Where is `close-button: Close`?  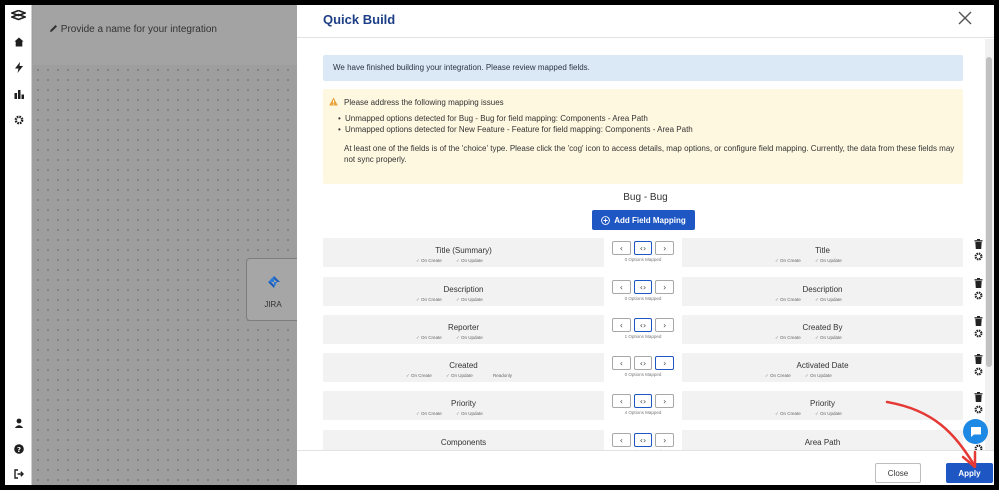
close-button: Close is located at coordinates (898, 473).